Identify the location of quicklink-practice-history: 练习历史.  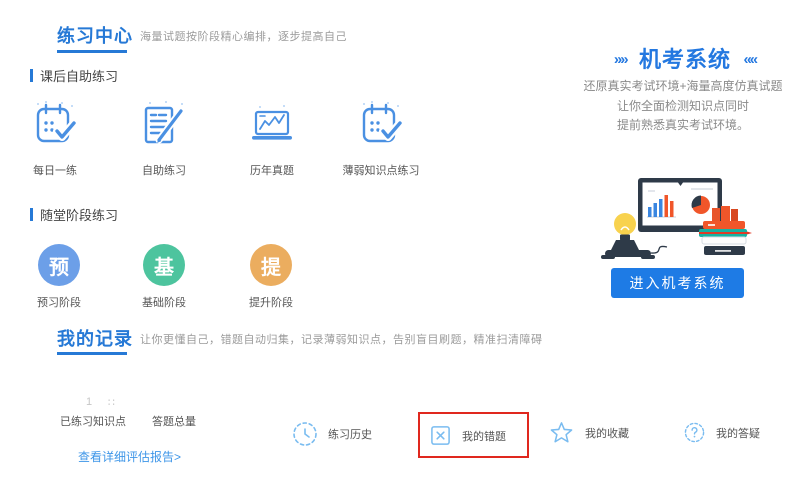
(332, 434).